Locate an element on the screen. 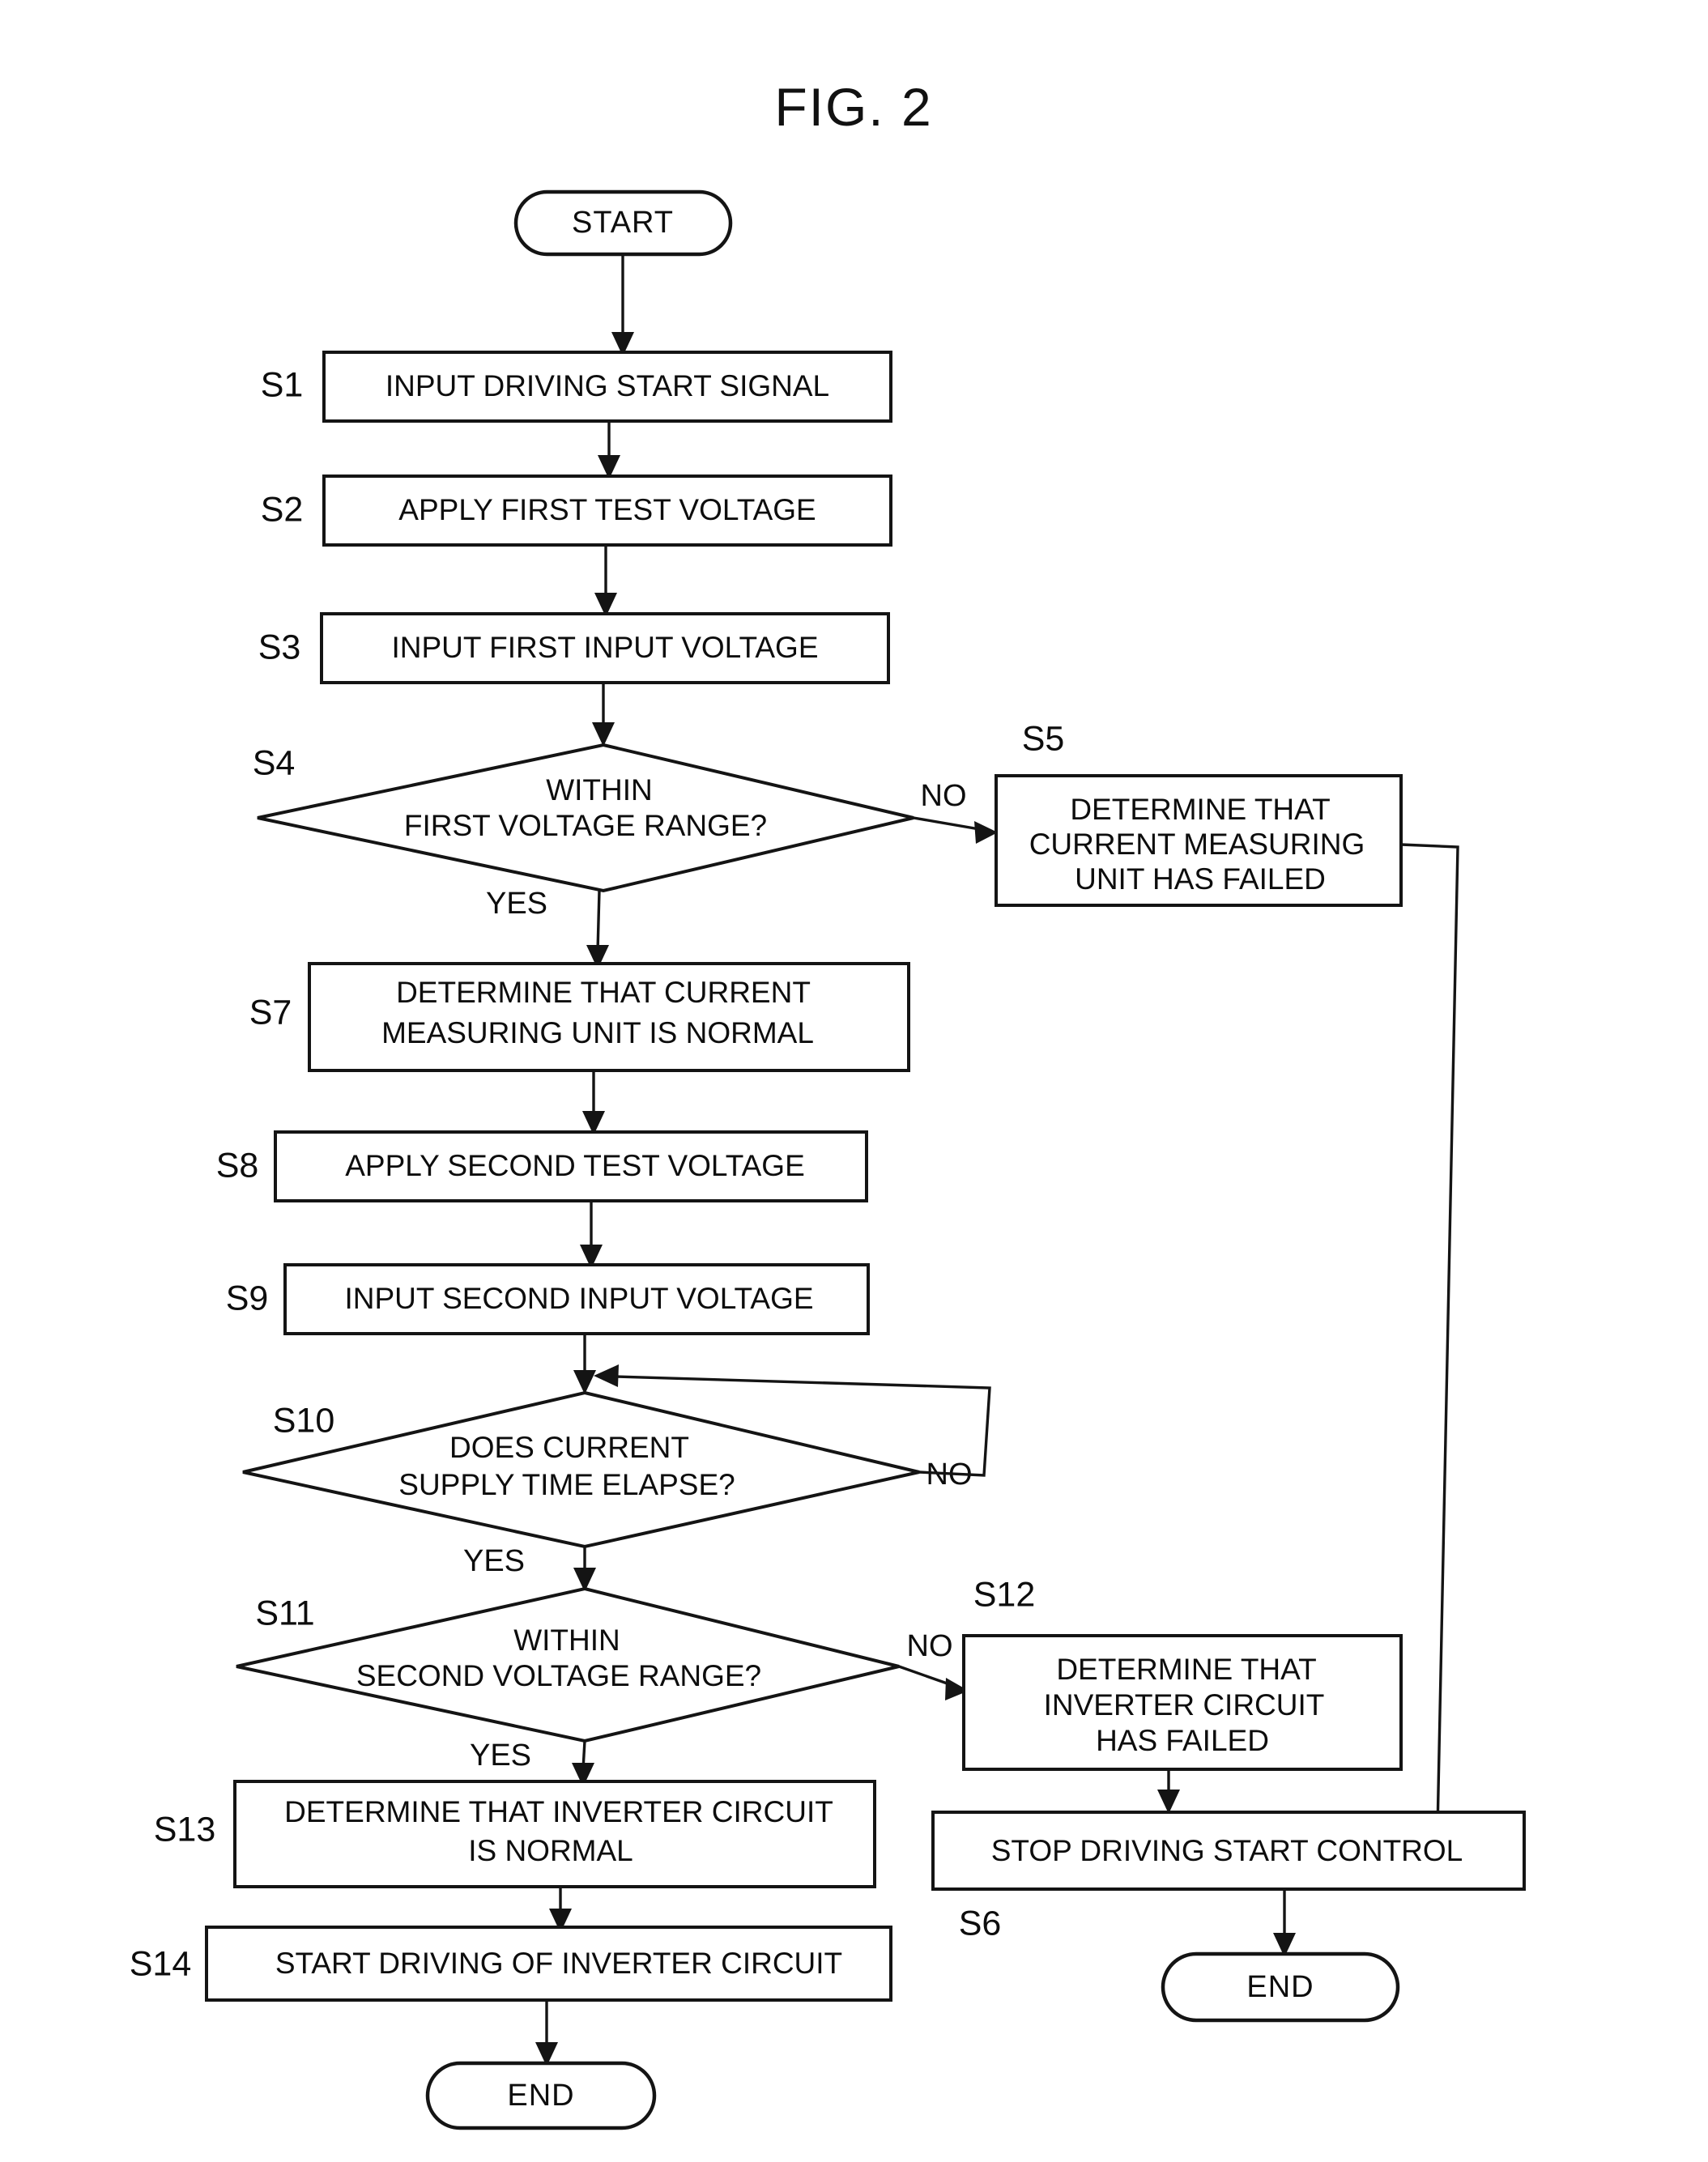 Image resolution: width=1708 pixels, height=2162 pixels. edge-s3-to-s4-arrow is located at coordinates (603, 734).